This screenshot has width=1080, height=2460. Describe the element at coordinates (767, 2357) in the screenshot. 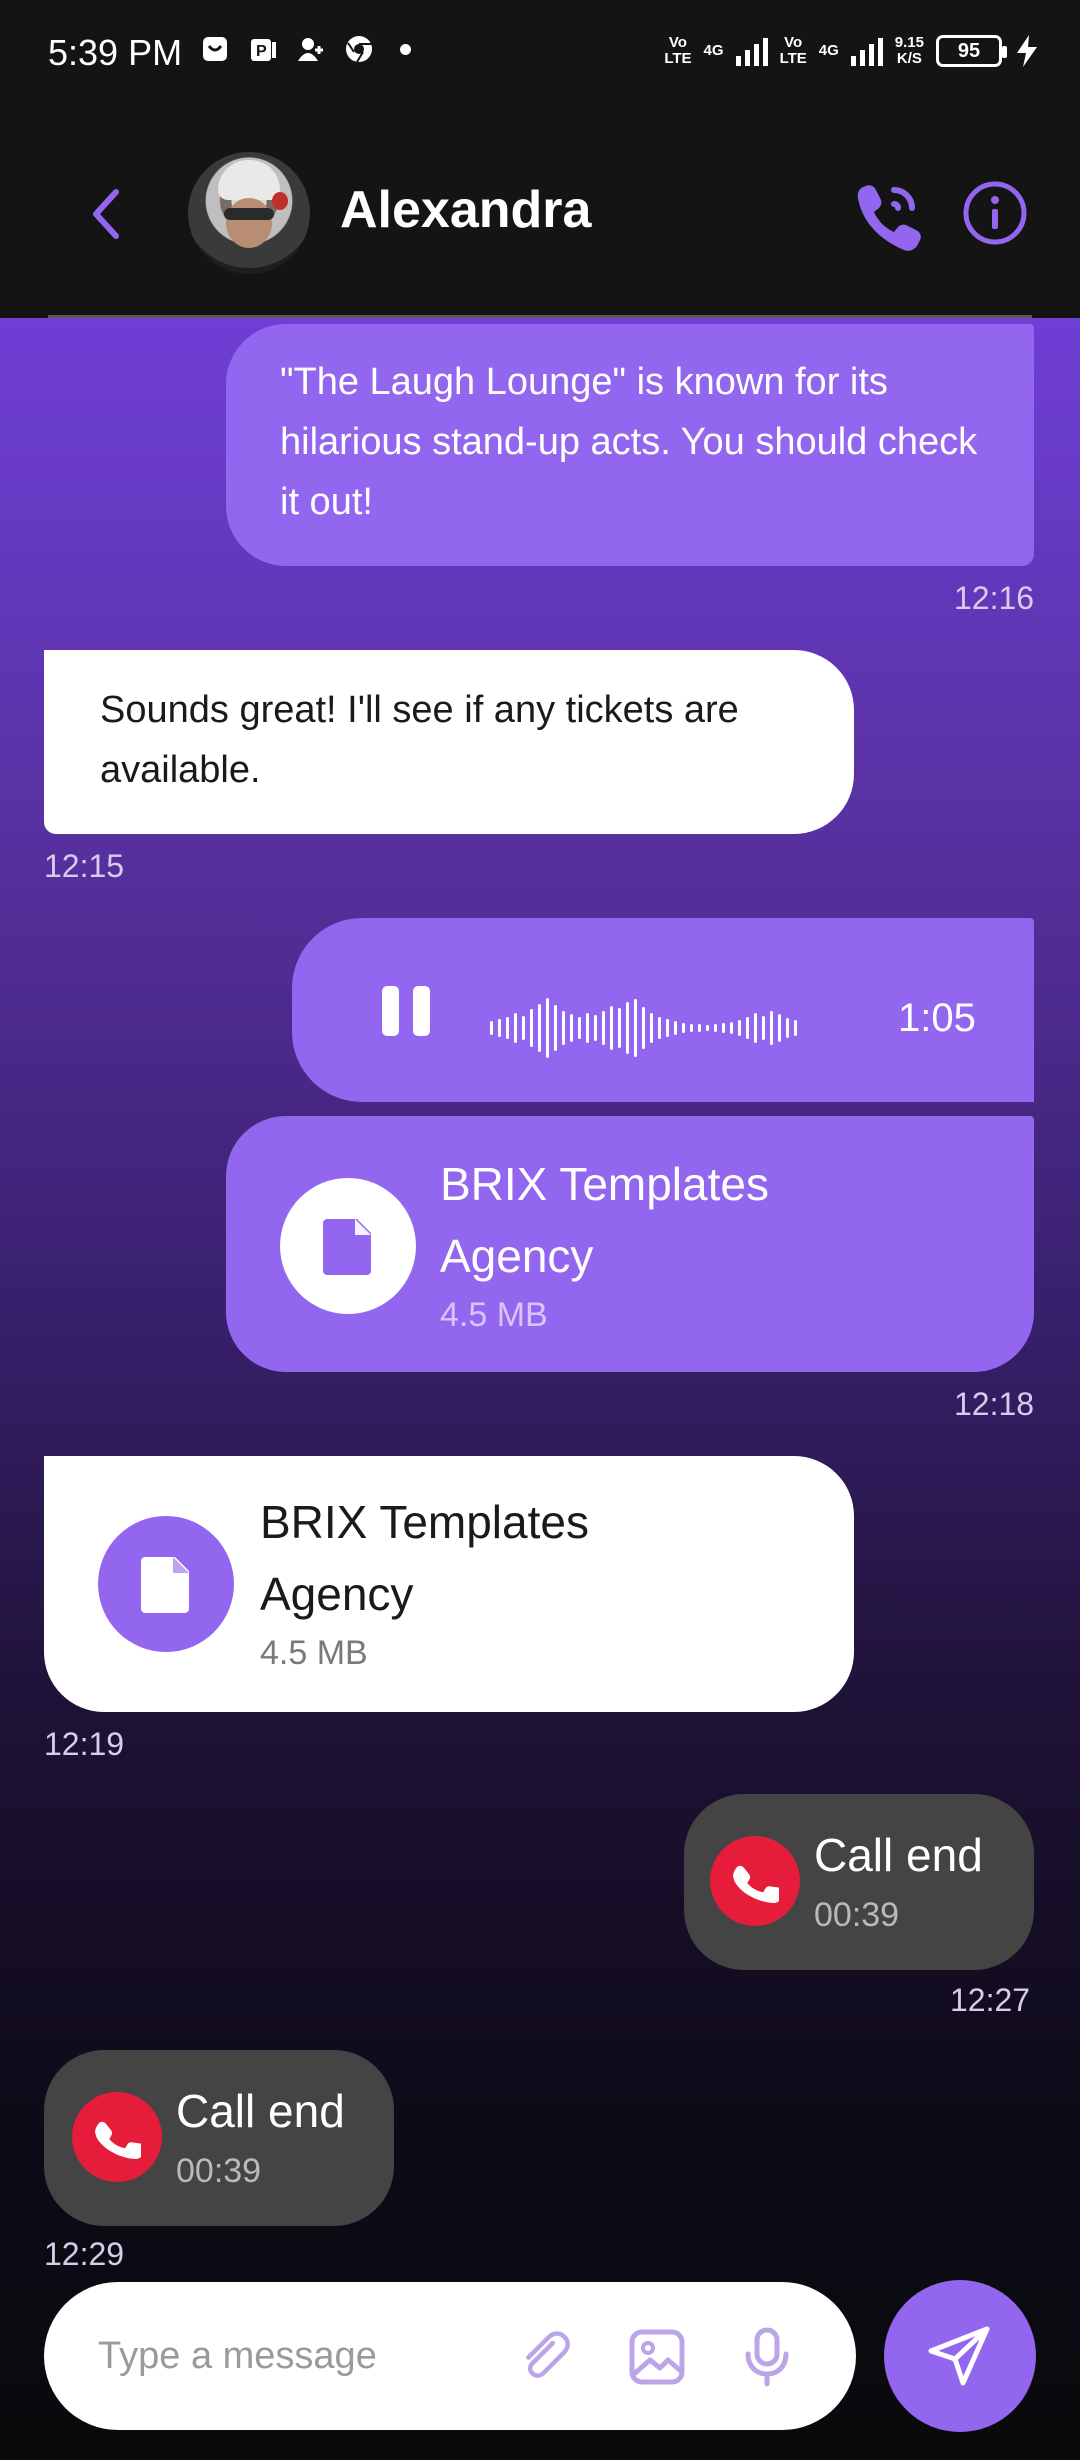

I see `microphone-icon` at that location.